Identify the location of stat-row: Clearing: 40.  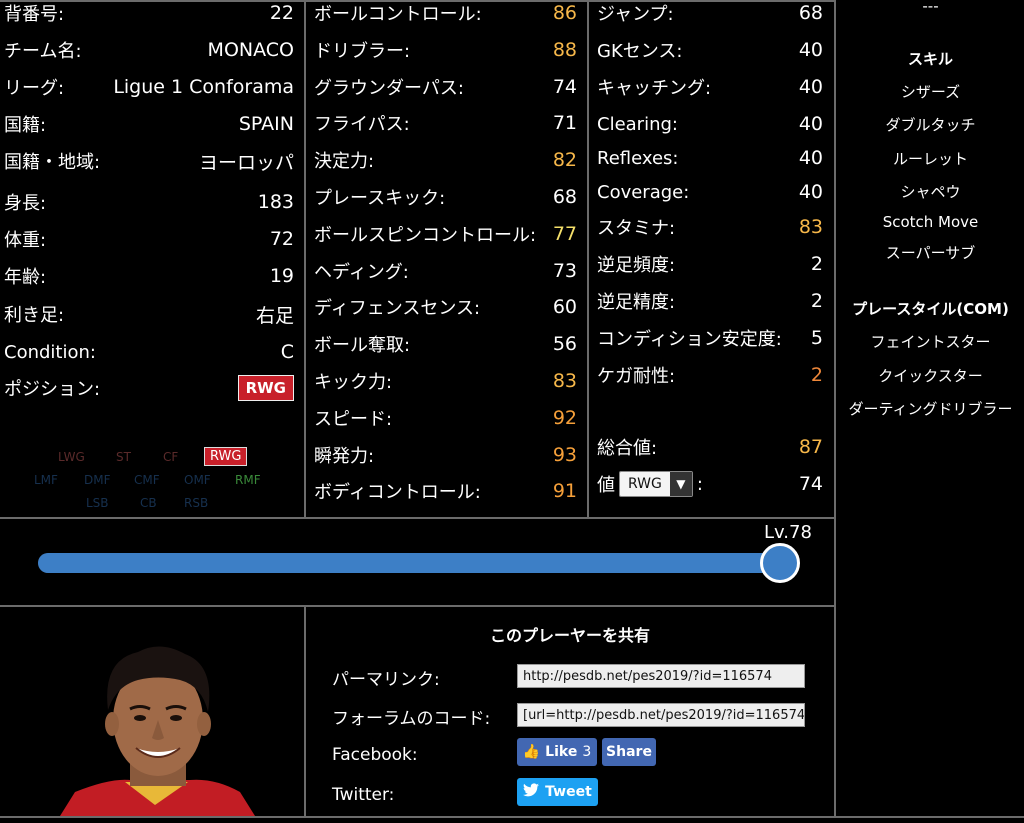
(710, 124).